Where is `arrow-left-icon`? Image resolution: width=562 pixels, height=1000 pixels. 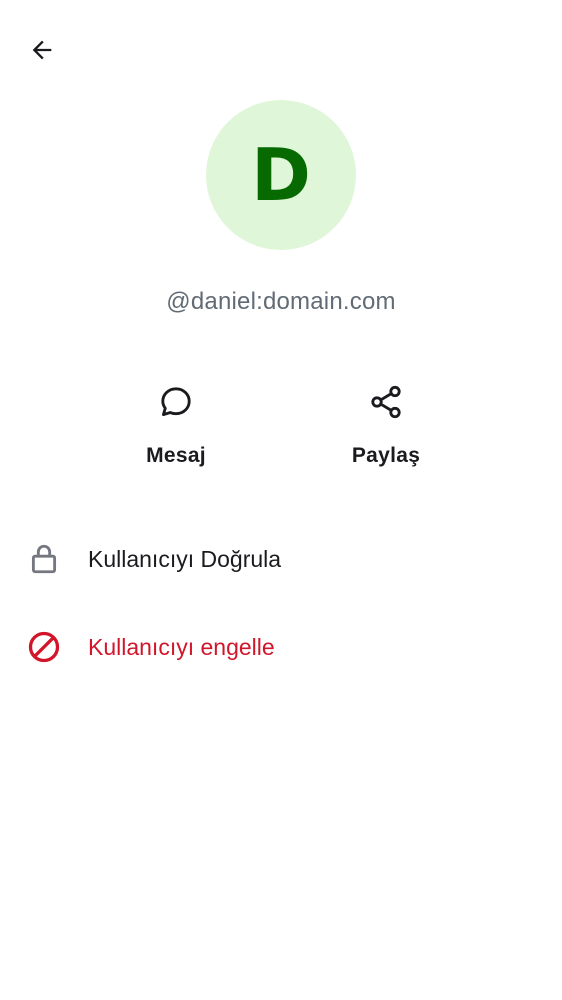 arrow-left-icon is located at coordinates (42, 50).